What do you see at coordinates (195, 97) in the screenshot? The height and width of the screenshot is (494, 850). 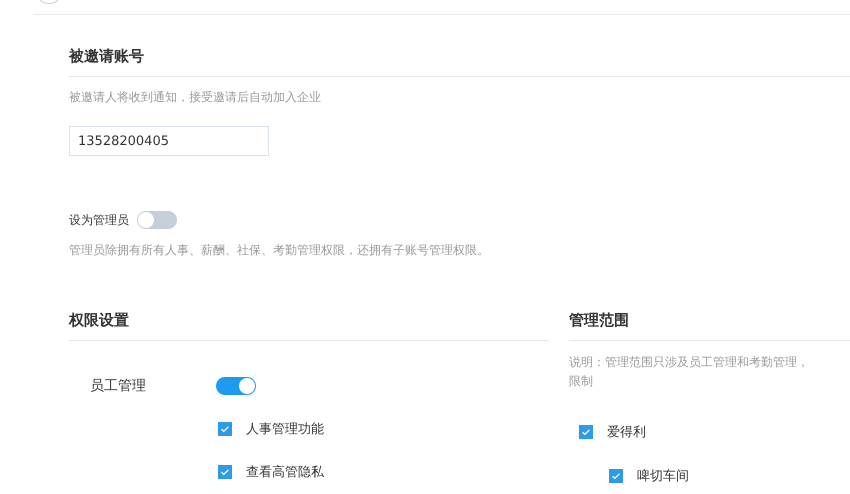 I see `hint-text: 被邀请人将收到通知，接受邀请后自动加入企业` at bounding box center [195, 97].